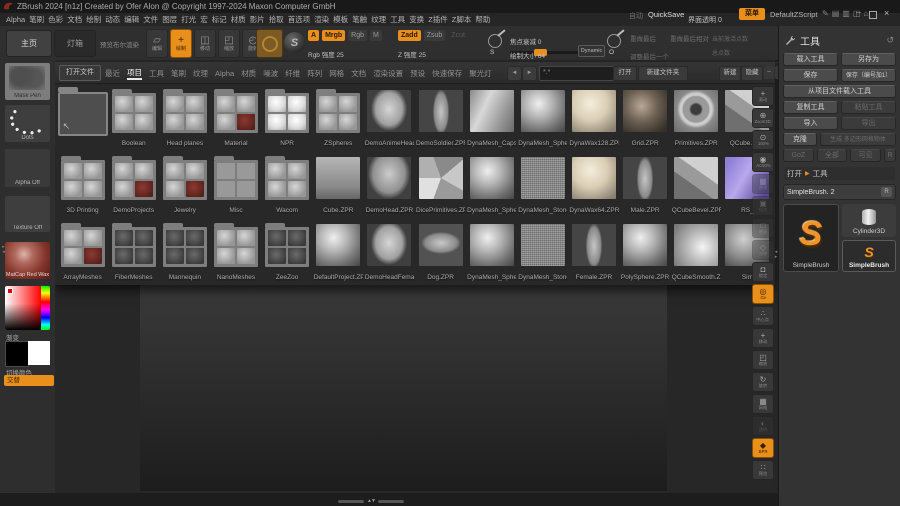 The image size is (900, 506). I want to click on menu-item-7: 文件, so click(150, 19).